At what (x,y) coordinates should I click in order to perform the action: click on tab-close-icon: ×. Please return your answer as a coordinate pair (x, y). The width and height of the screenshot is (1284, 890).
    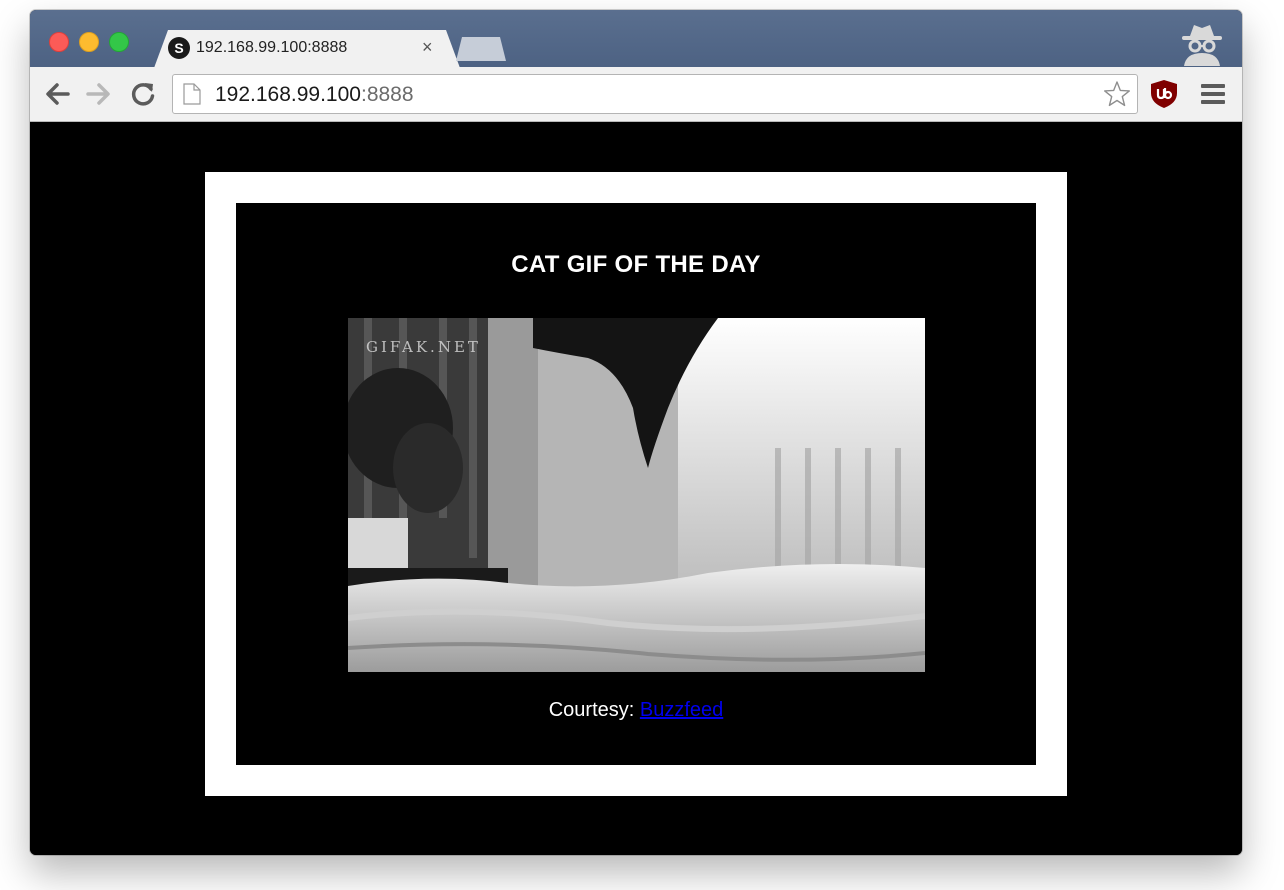
    Looking at the image, I should click on (427, 47).